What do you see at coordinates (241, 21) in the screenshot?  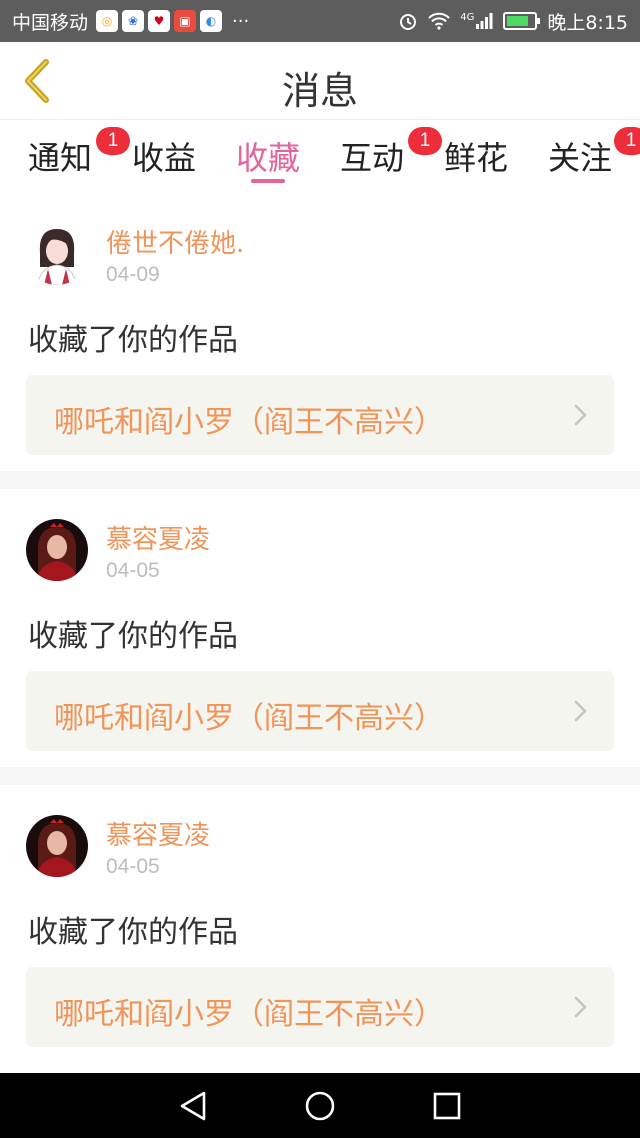 I see `more-notifications-icon: ···` at bounding box center [241, 21].